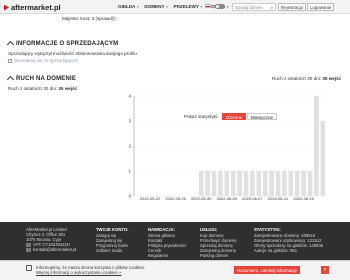 This screenshot has height=280, width=350. What do you see at coordinates (321, 7) in the screenshot?
I see `login-button: Logowanie` at bounding box center [321, 7].